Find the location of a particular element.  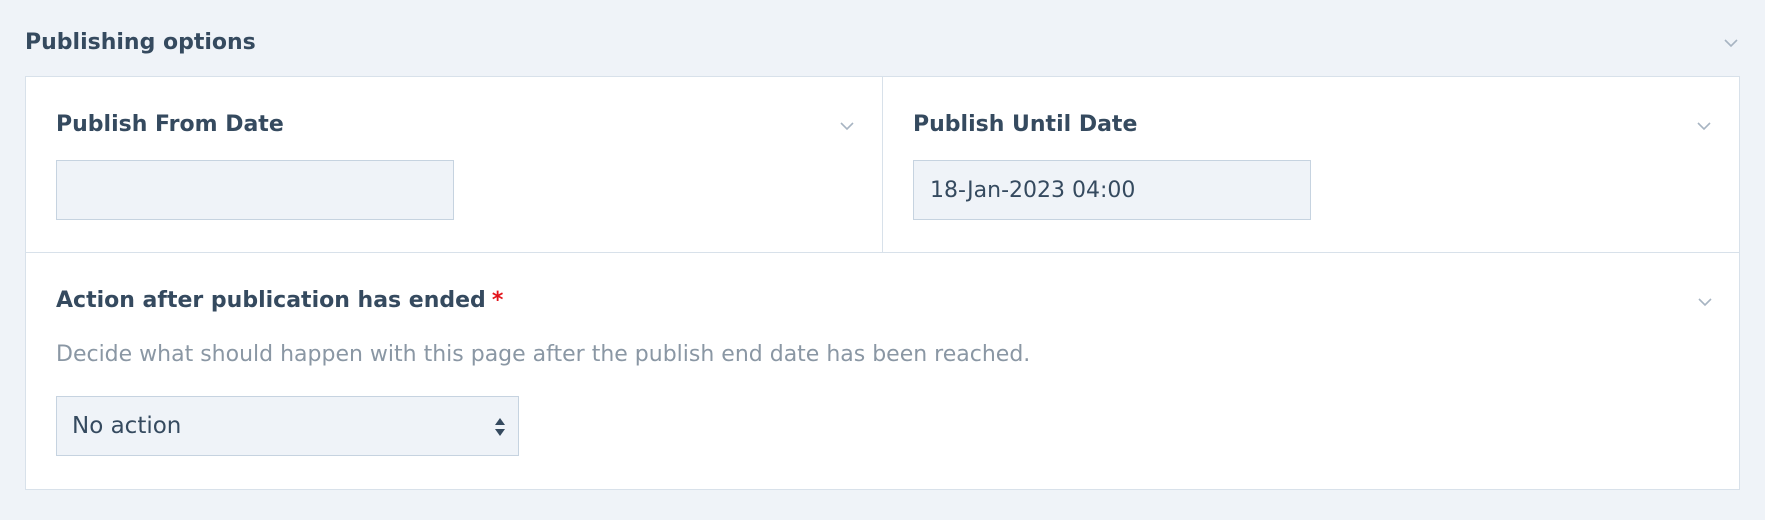

action-after-label: Action after publication has ended * is located at coordinates (279, 300).